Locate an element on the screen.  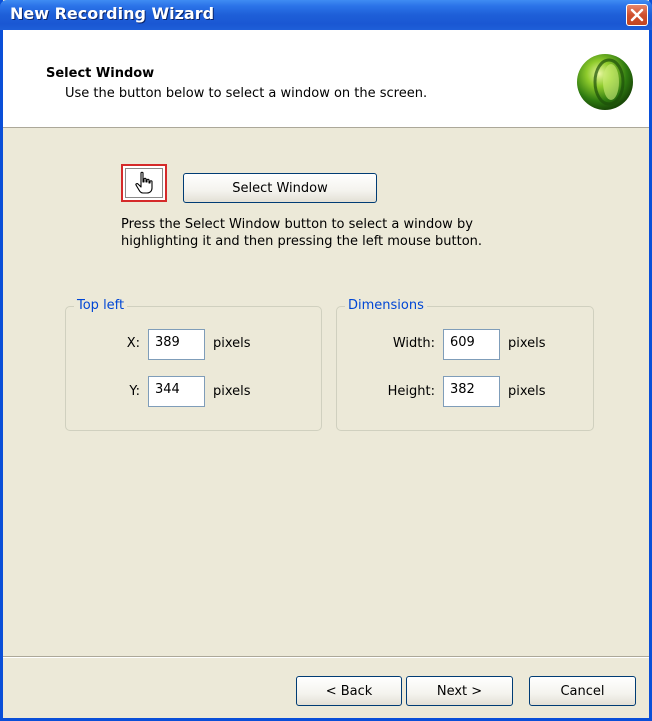
width-unit: pixels is located at coordinates (527, 343).